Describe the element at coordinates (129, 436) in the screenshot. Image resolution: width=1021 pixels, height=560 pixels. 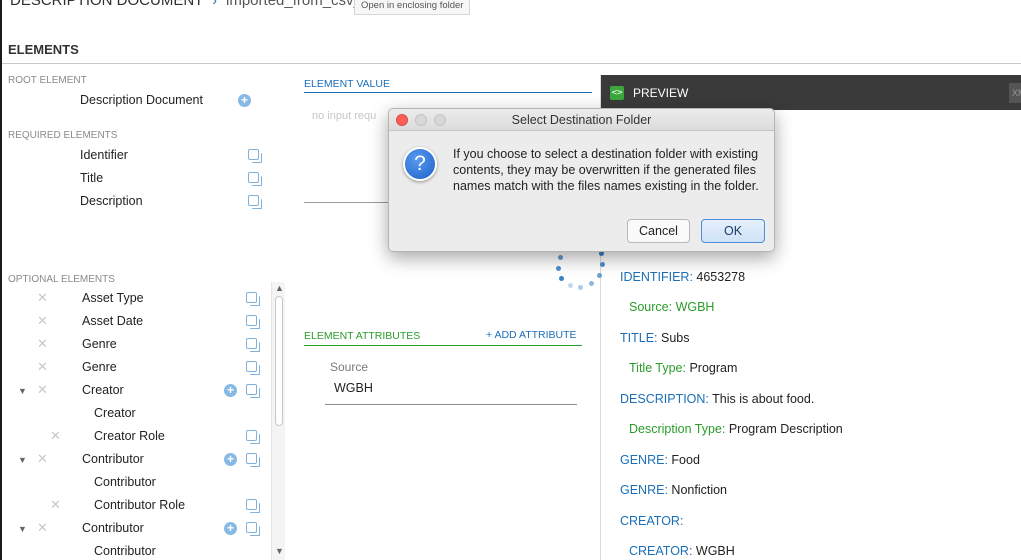
I see `optional-element-creator-role: Creator Role` at that location.